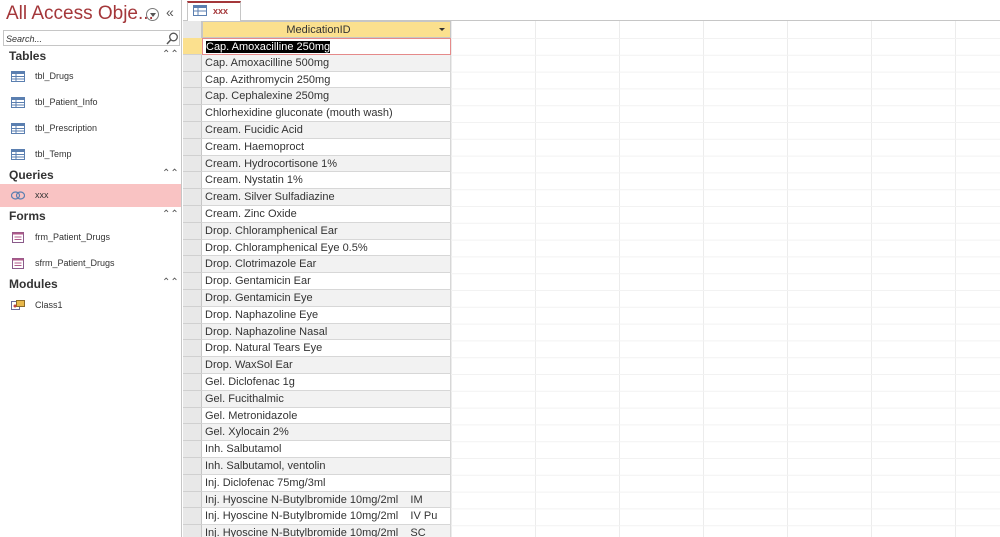  Describe the element at coordinates (326, 197) in the screenshot. I see `medicationid-cell: Cream. Silver Sulfadiazine` at that location.